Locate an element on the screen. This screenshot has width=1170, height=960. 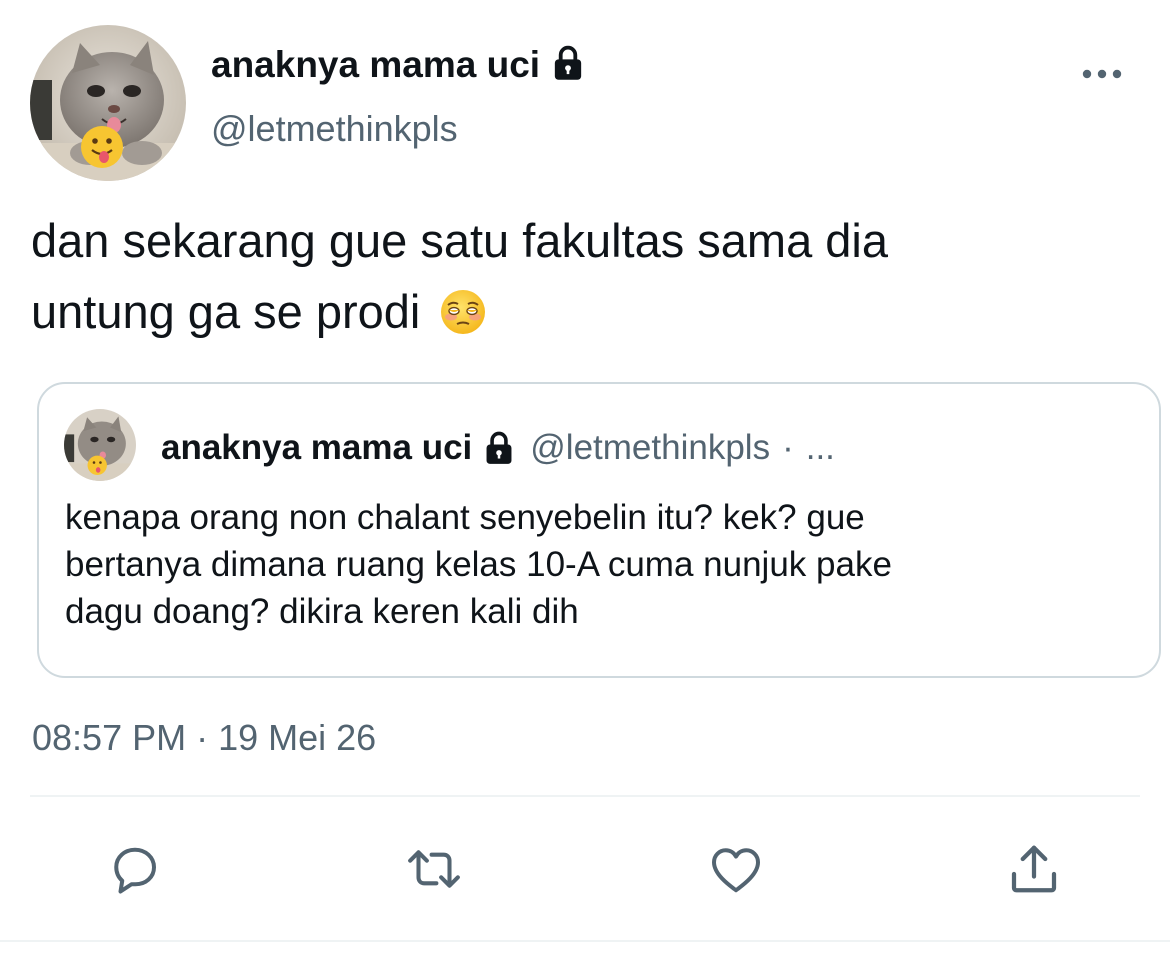
reply-icon is located at coordinates (135, 870).